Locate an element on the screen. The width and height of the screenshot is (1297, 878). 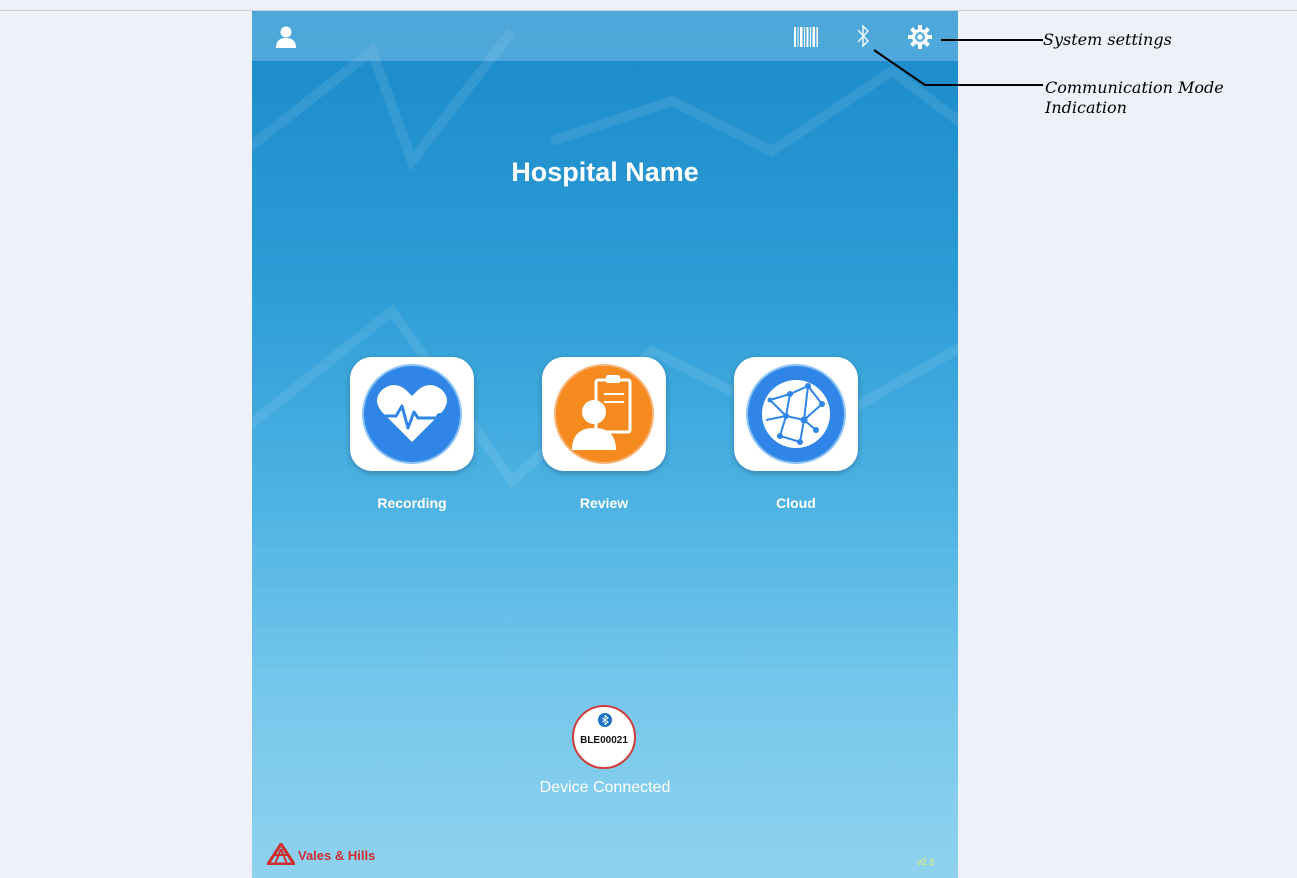
network-globe-icon is located at coordinates (796, 414).